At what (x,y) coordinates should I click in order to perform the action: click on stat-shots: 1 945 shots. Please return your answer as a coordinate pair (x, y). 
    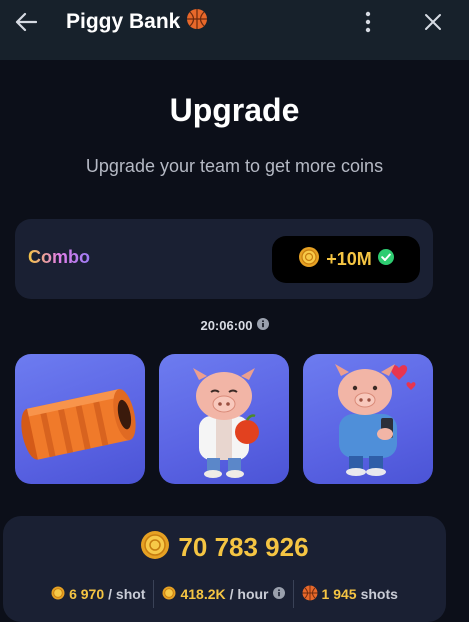
    Looking at the image, I should click on (350, 594).